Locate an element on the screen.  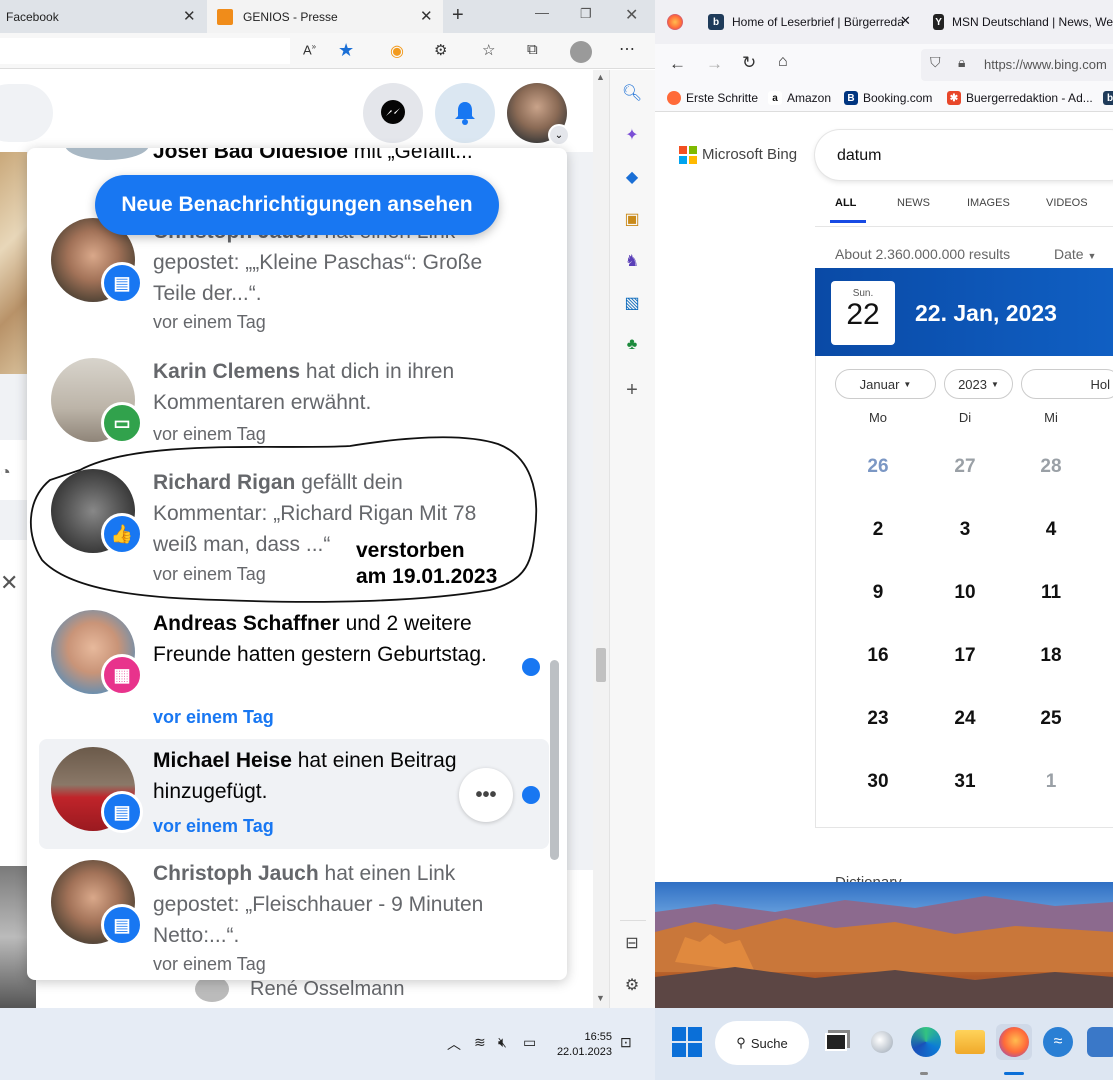
close-icon: ✕ is located at coordinates (9, 583).